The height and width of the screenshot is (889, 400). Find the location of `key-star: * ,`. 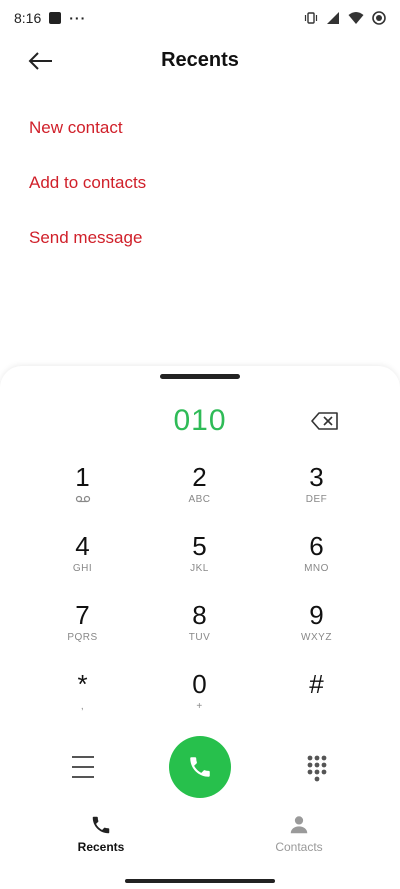

key-star: * , is located at coordinates (82, 703).